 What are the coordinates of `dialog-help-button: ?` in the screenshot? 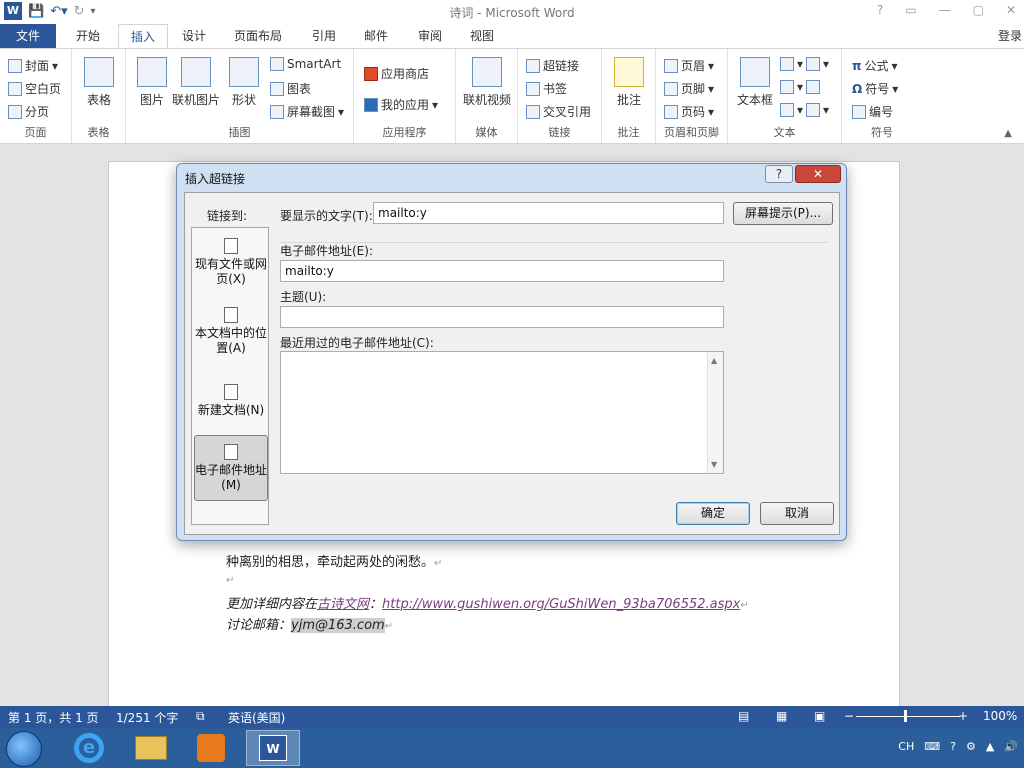 It's located at (779, 174).